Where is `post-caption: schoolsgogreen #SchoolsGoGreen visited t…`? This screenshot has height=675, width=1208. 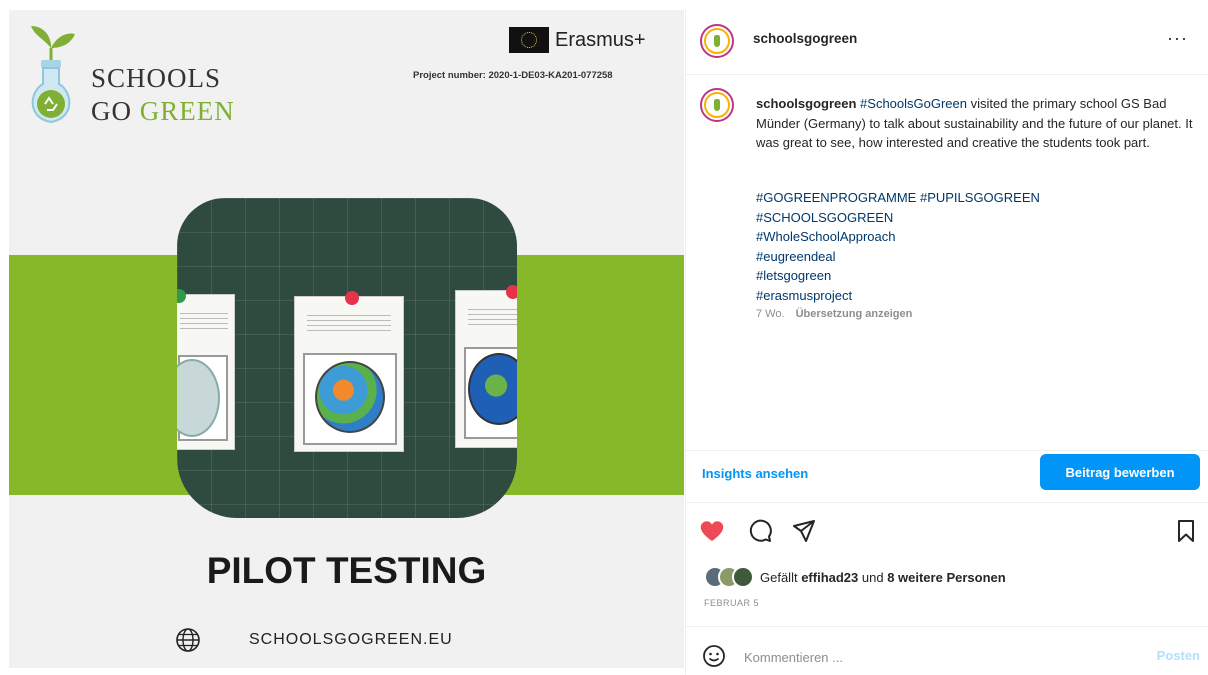 post-caption: schoolsgogreen #SchoolsGoGreen visited t… is located at coordinates (976, 123).